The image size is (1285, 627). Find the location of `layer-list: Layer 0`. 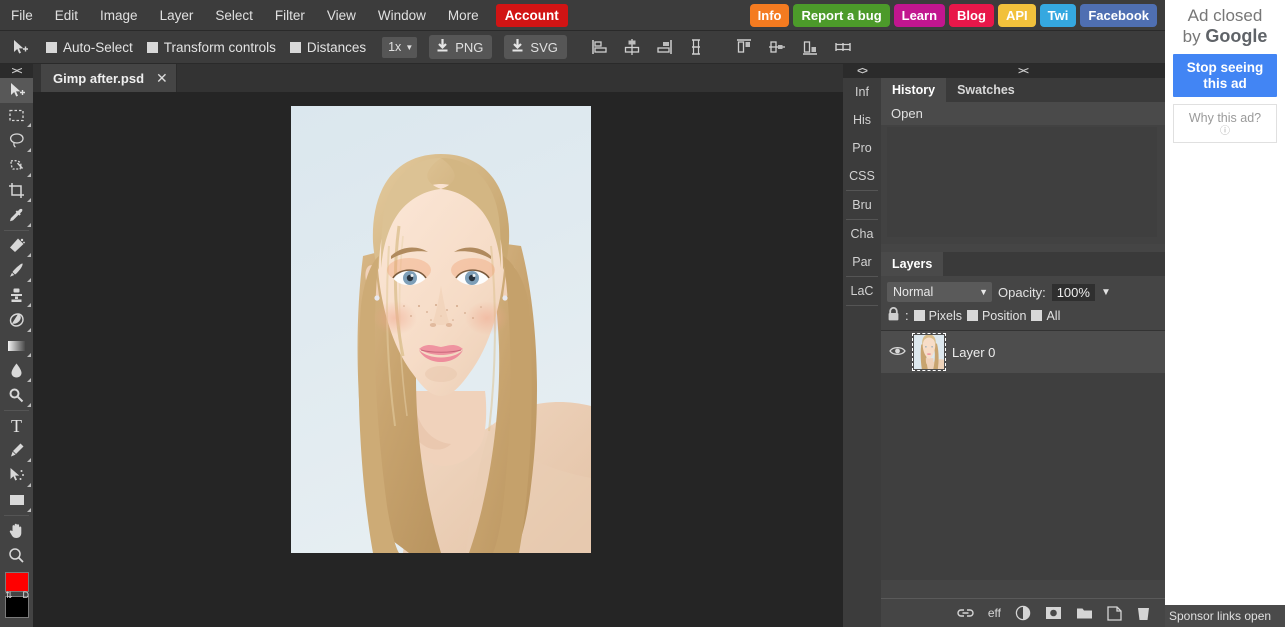

layer-list: Layer 0 is located at coordinates (1023, 455).